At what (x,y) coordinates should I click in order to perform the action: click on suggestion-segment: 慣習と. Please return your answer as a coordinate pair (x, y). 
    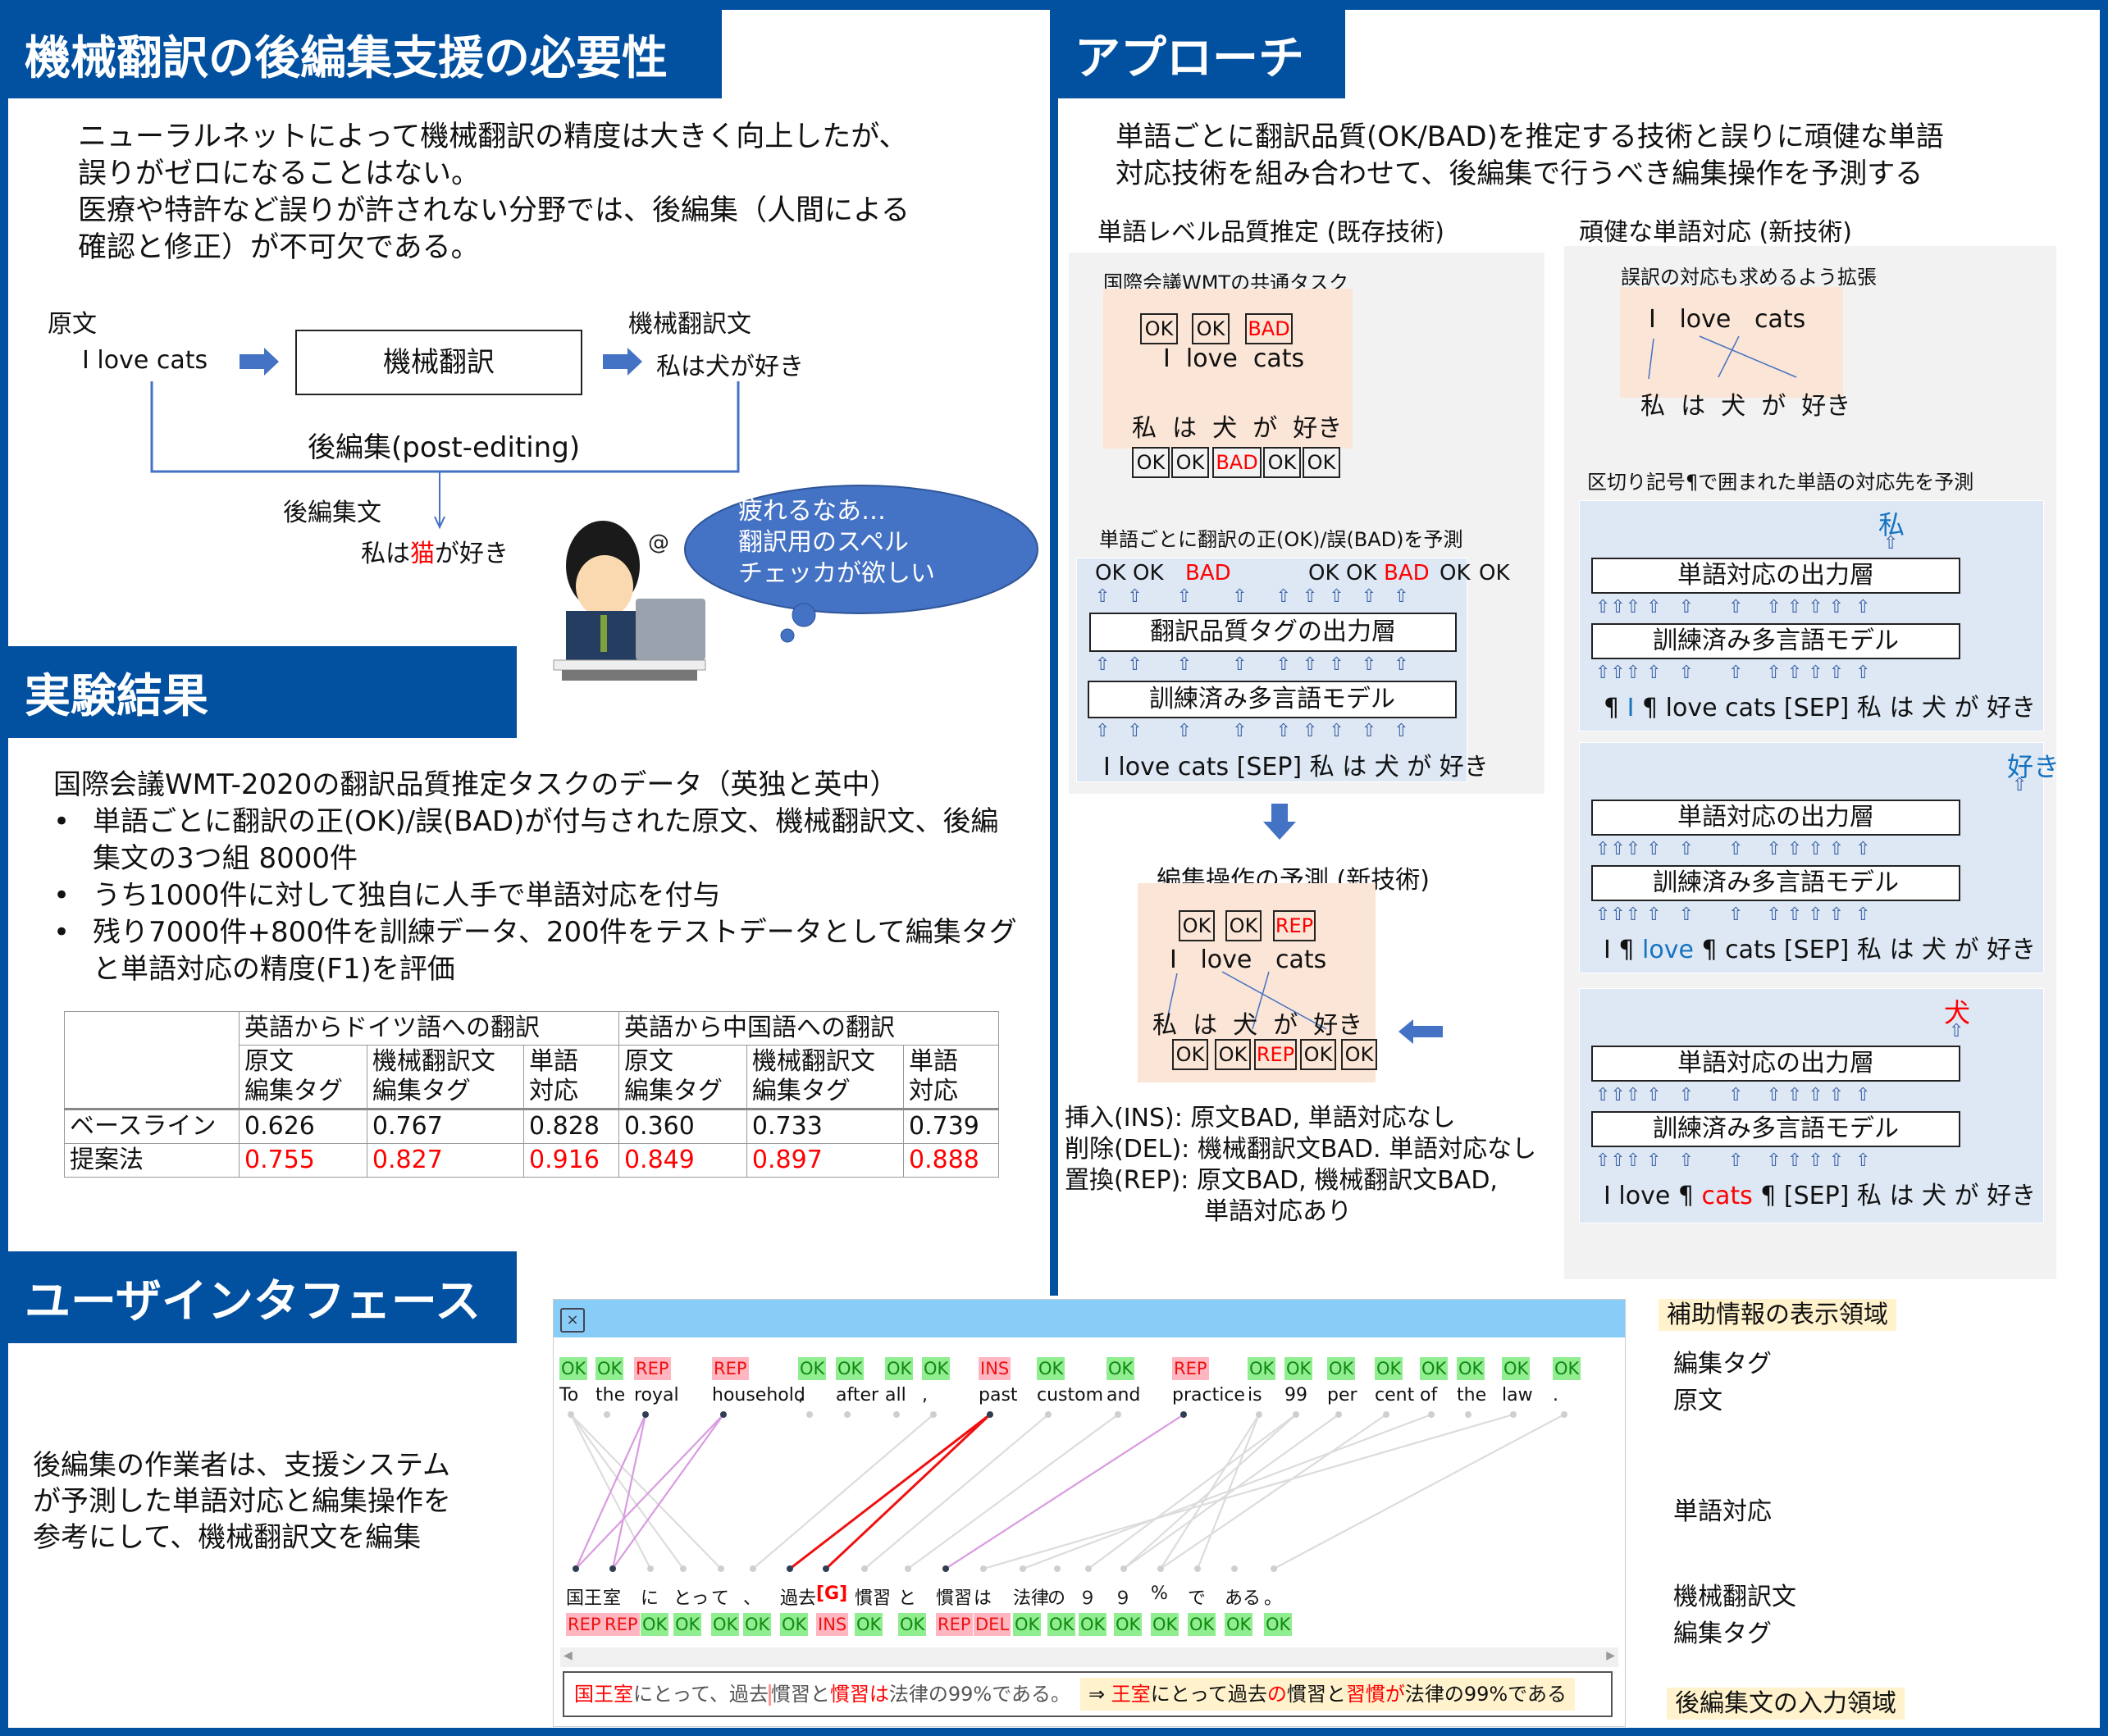
    Looking at the image, I should click on (1316, 1695).